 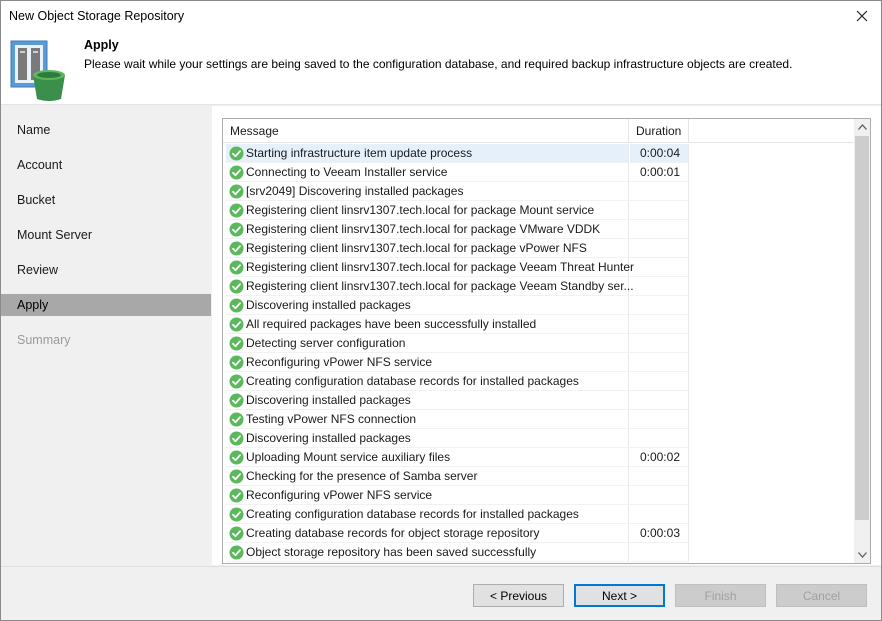 I want to click on log-row: Testing vPower NFS connection, so click(x=539, y=419).